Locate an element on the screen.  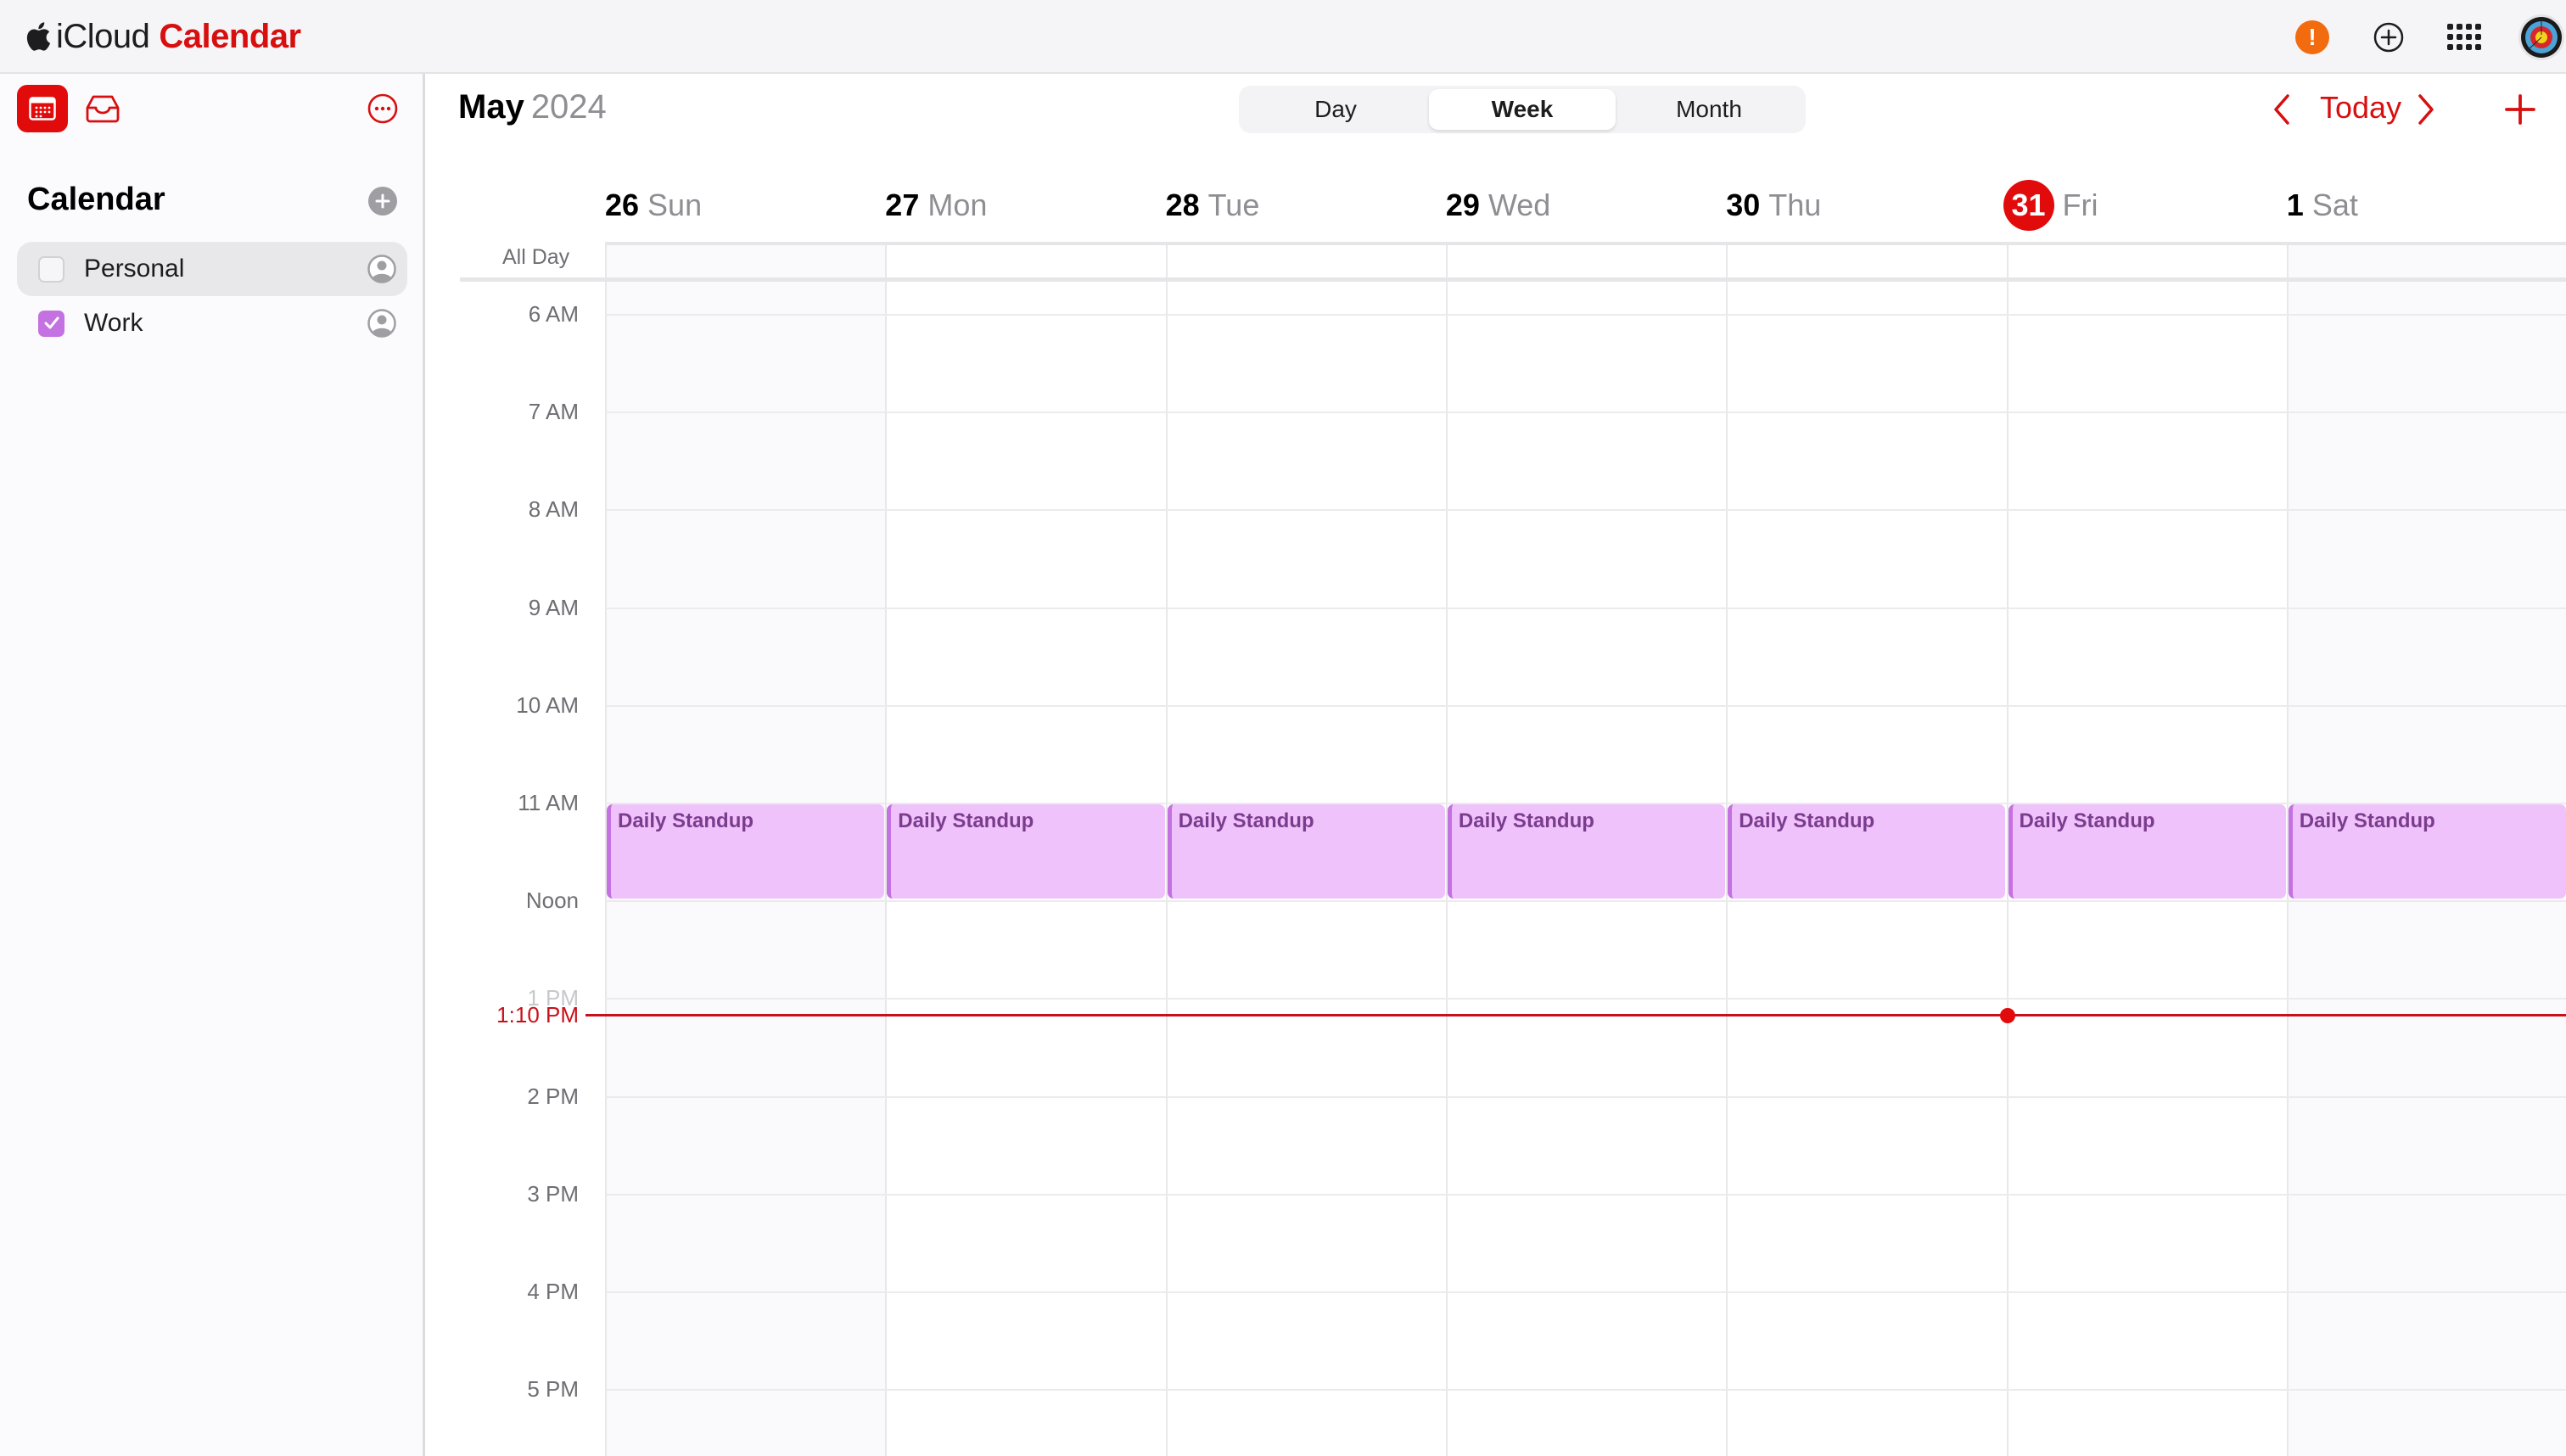
brand-name: Calendar is located at coordinates (230, 36).